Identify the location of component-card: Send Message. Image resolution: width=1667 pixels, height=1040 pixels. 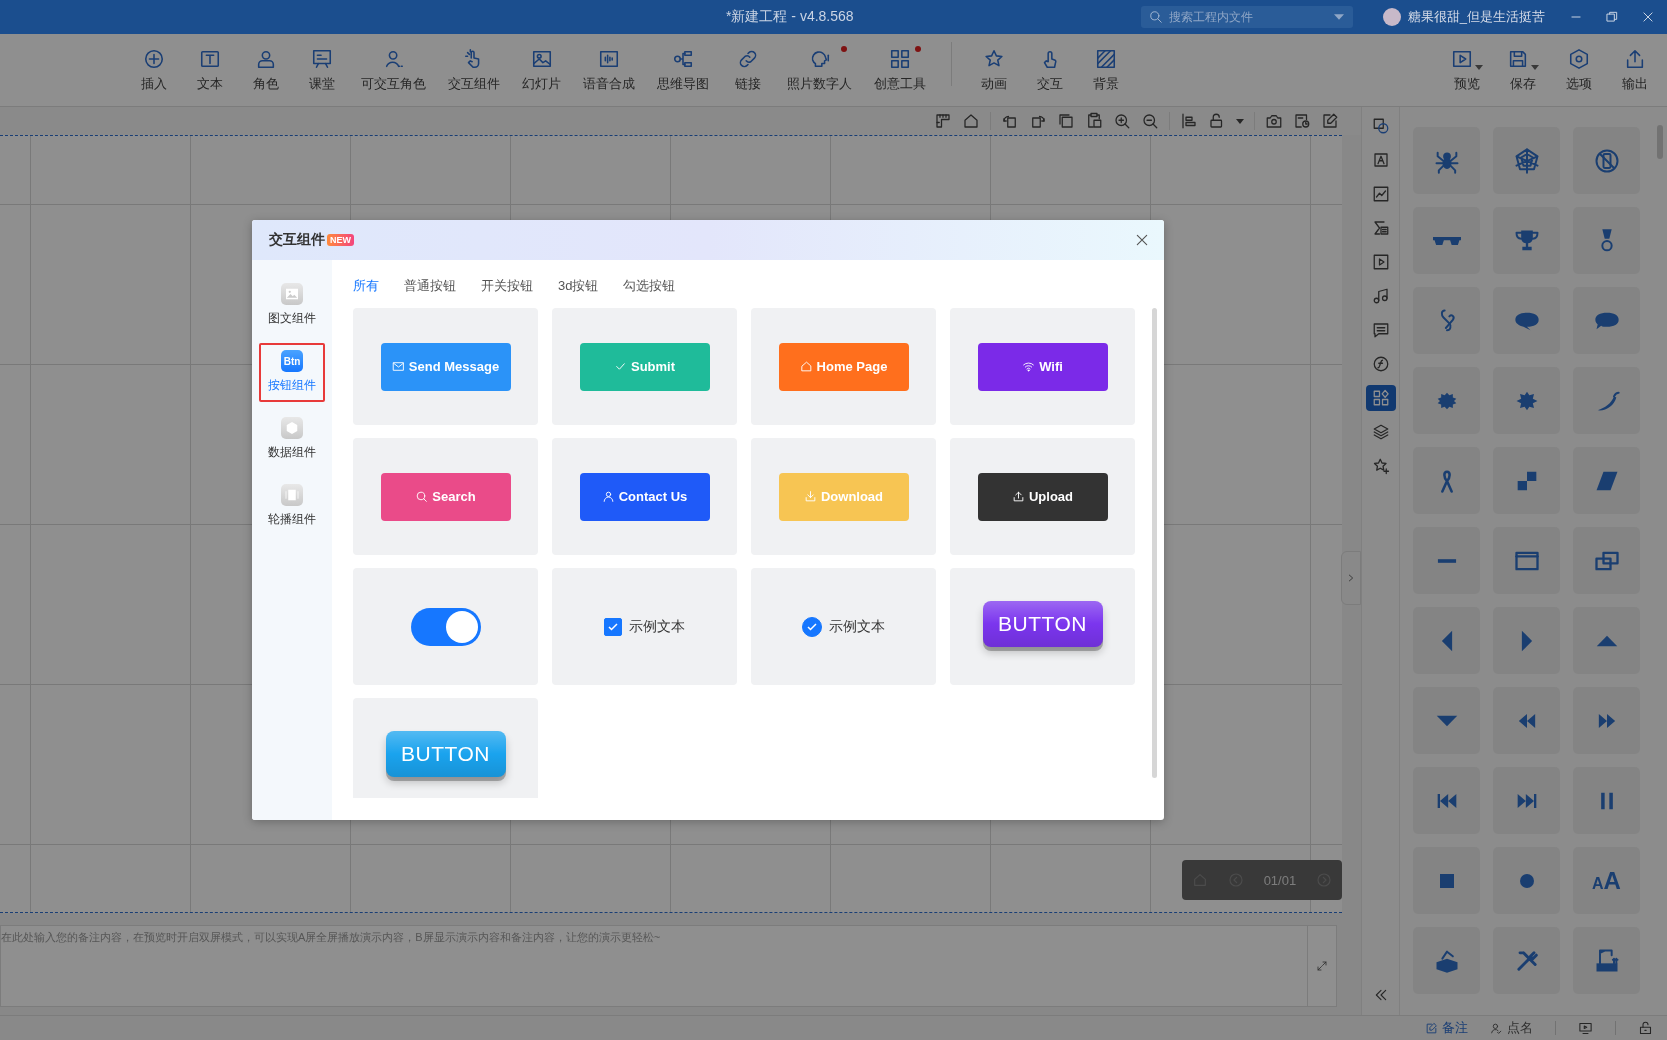
(445, 366).